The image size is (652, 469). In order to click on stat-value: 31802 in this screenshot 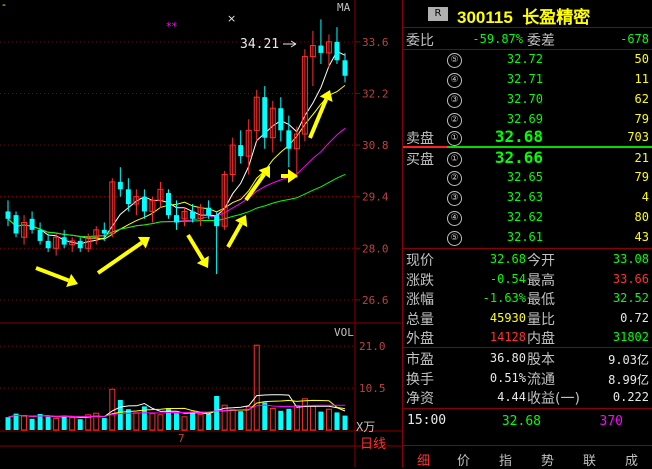, I will do `click(630, 337)`.